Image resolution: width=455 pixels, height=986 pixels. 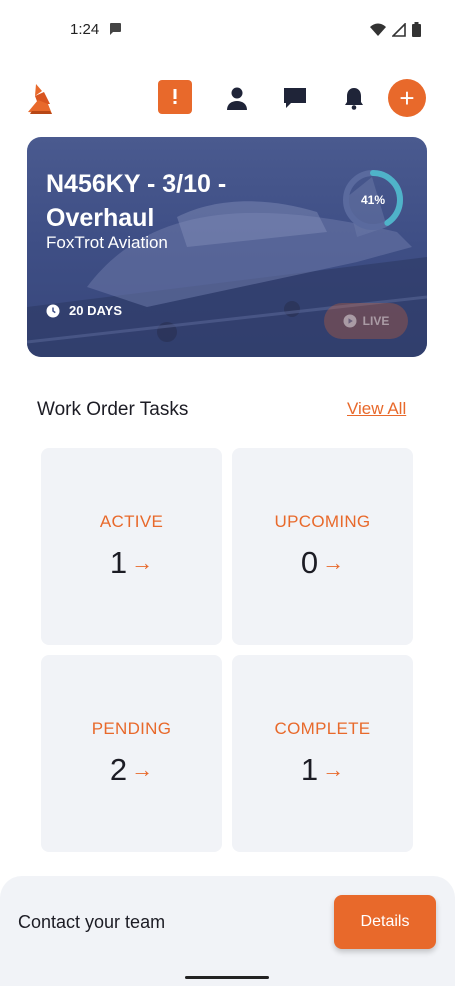 I want to click on view-all-link: View All, so click(x=376, y=409).